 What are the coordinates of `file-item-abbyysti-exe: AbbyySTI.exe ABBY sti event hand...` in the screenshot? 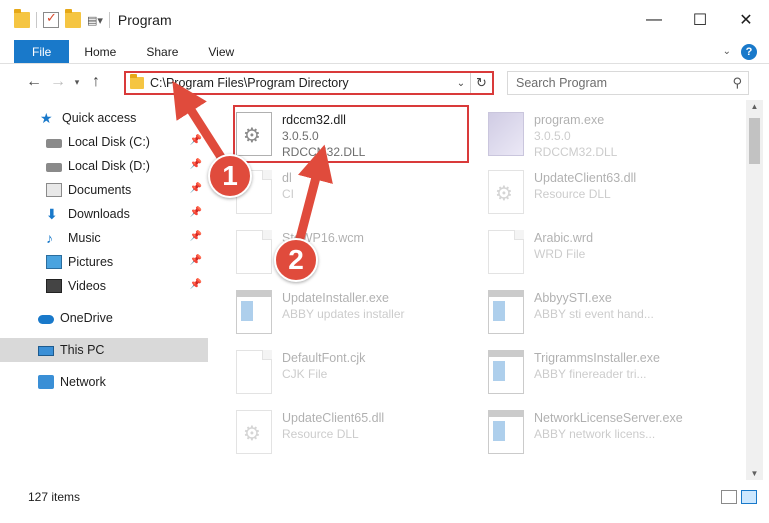 It's located at (608, 312).